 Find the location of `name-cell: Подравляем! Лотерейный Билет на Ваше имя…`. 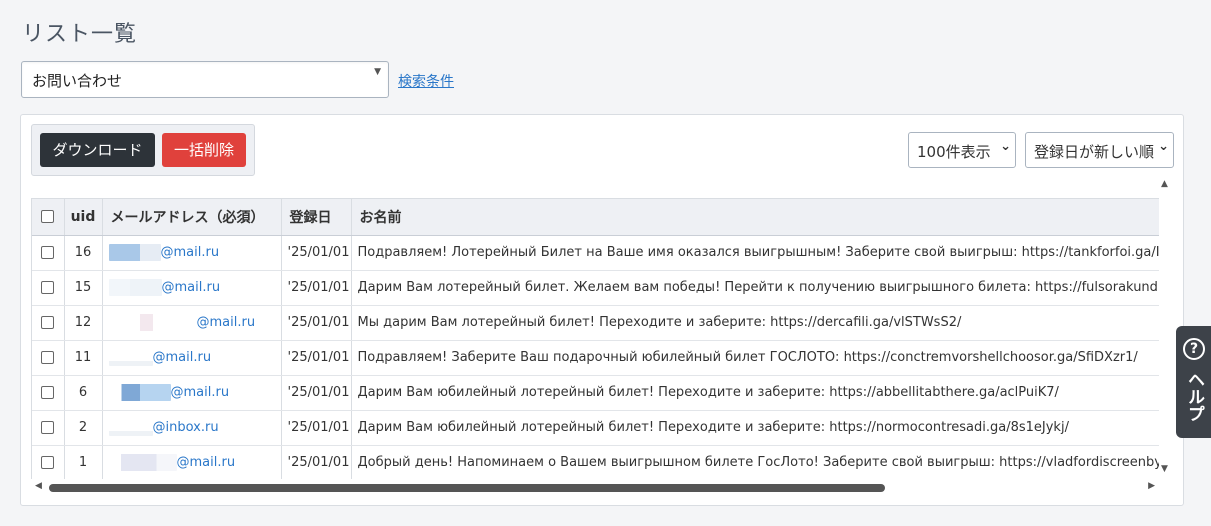

name-cell: Подравляем! Лотерейный Билет на Ваше имя… is located at coordinates (755, 253).